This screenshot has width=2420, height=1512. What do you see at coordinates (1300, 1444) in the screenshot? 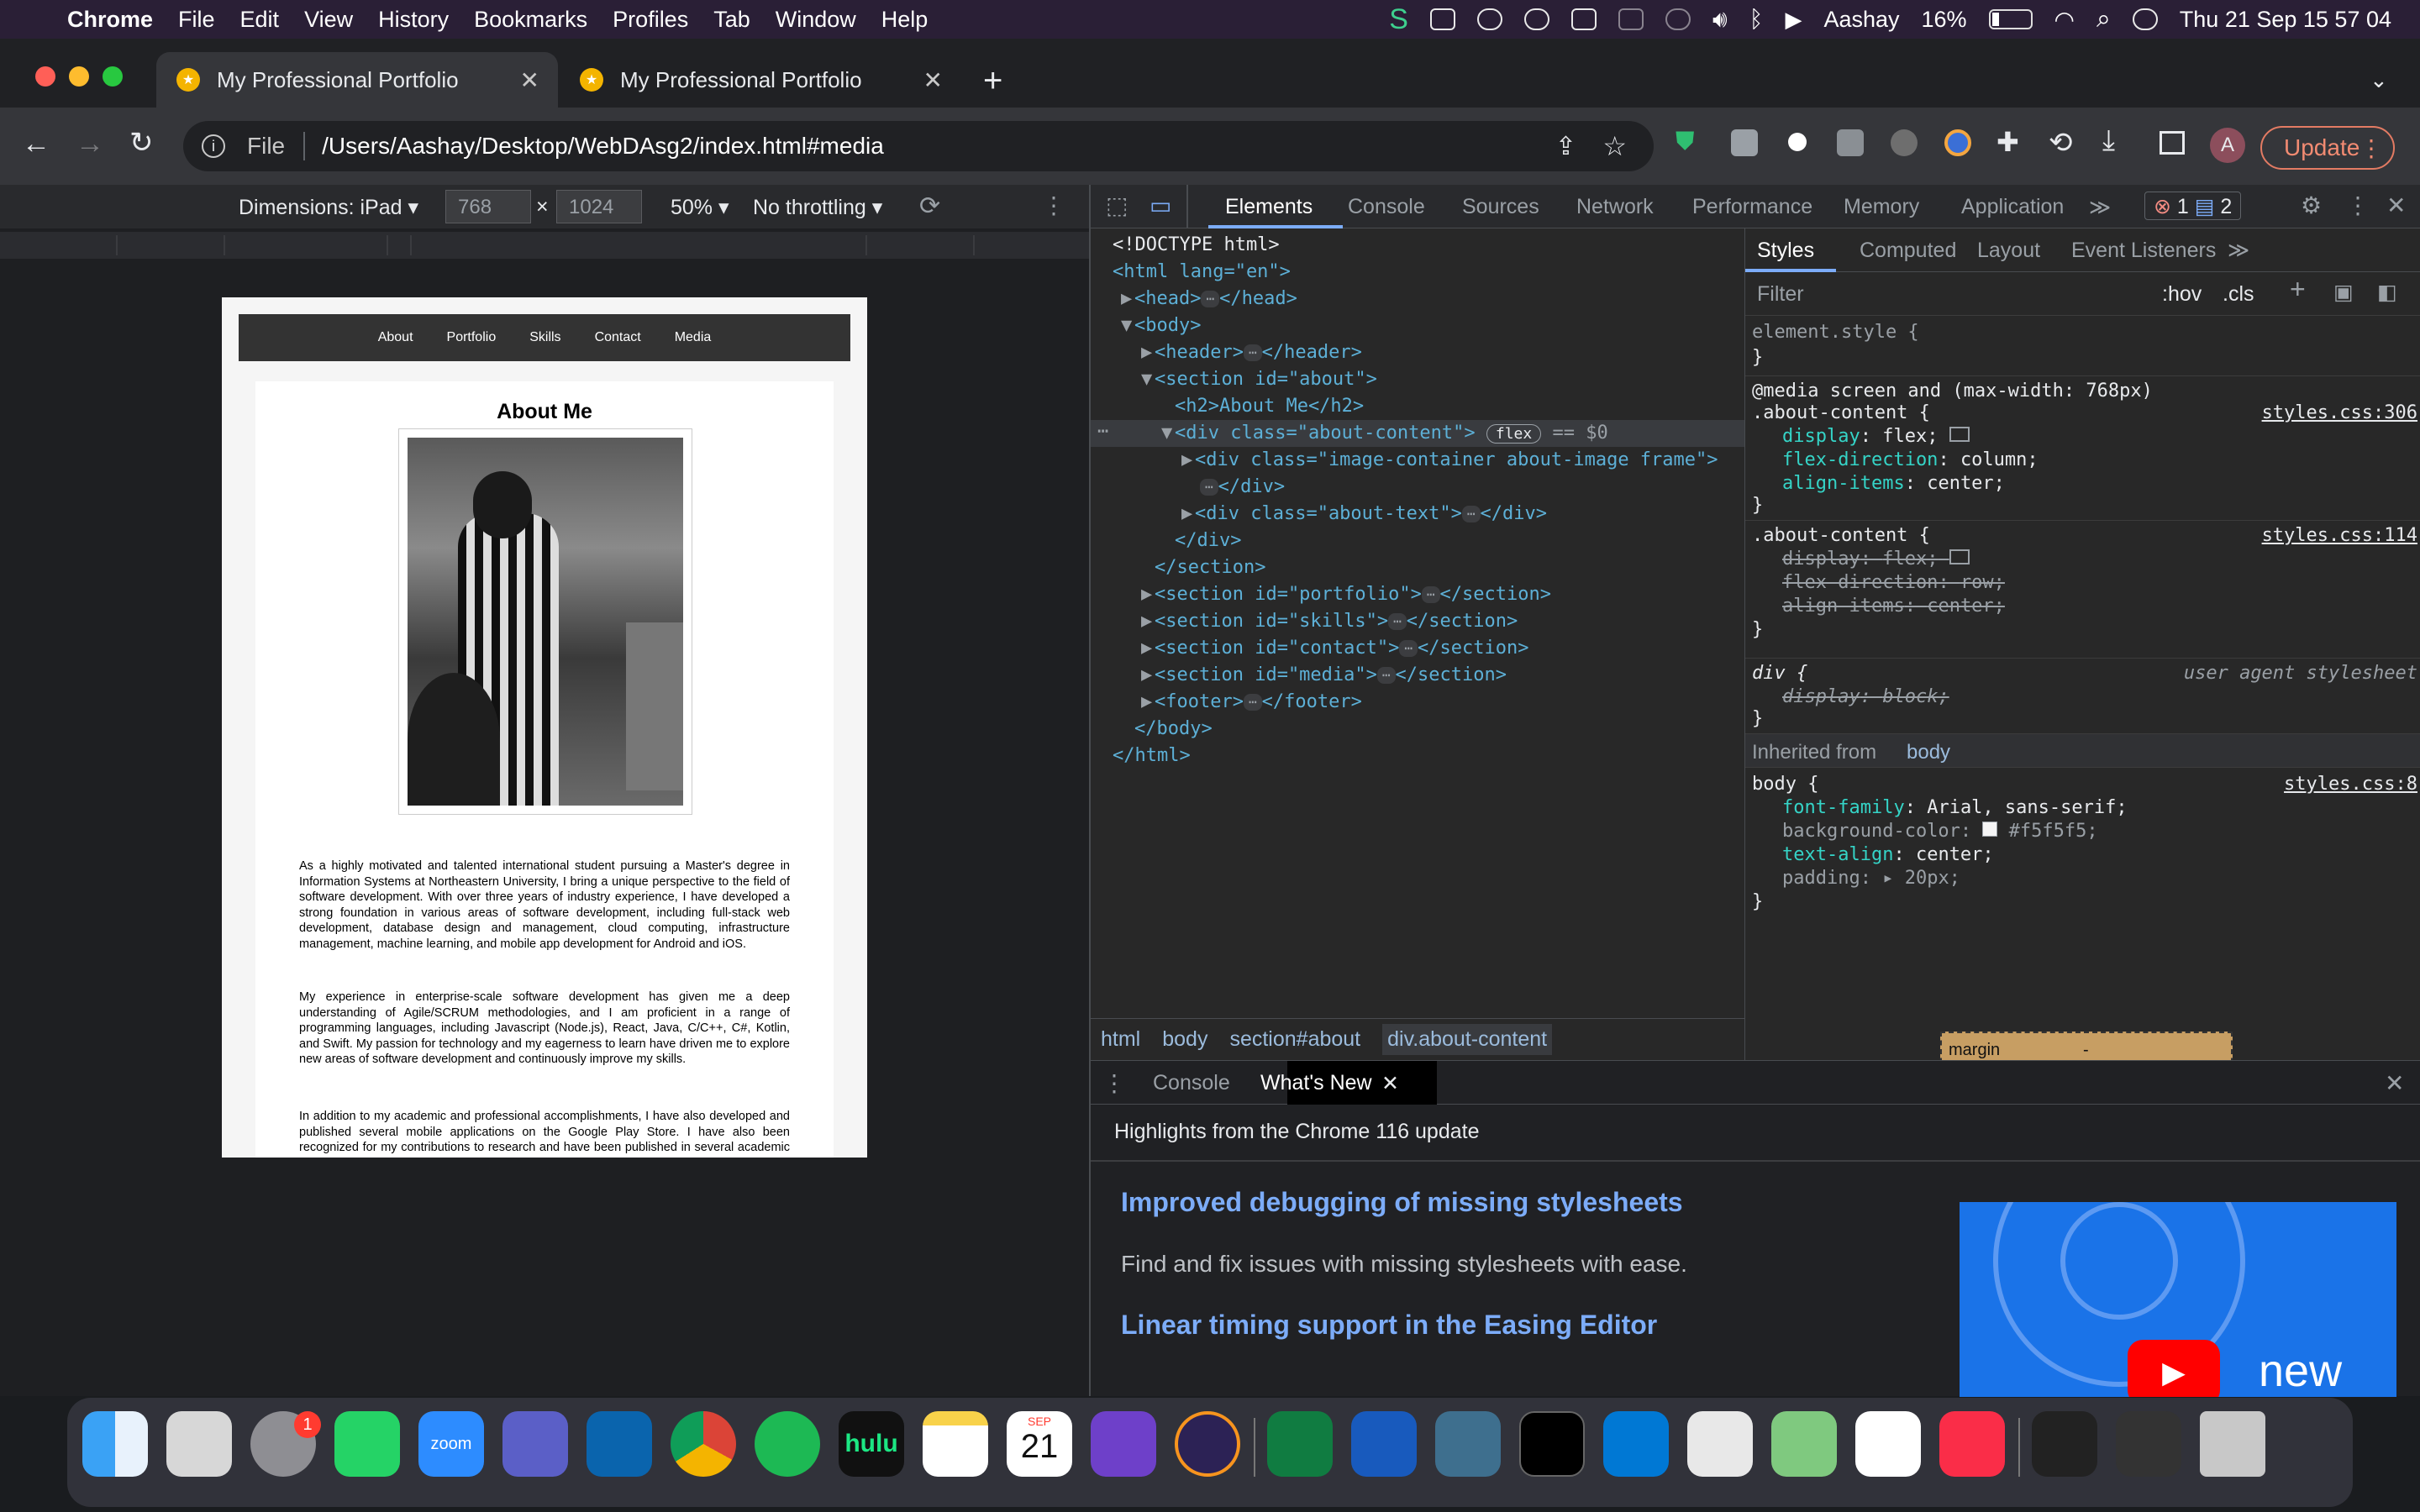
I see `excel-icon` at bounding box center [1300, 1444].